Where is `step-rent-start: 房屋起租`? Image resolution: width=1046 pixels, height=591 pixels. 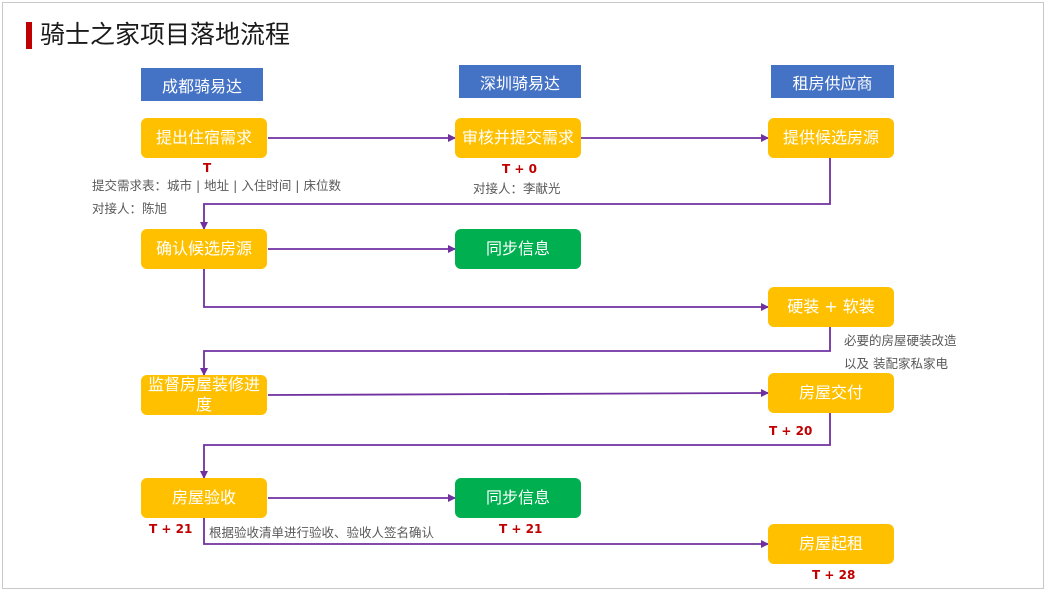 step-rent-start: 房屋起租 is located at coordinates (831, 544).